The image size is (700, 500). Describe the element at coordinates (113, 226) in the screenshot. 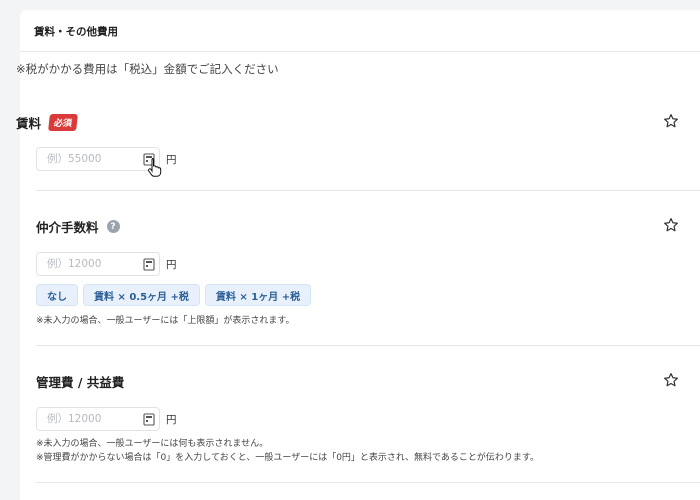

I see `help-icon: ?` at that location.